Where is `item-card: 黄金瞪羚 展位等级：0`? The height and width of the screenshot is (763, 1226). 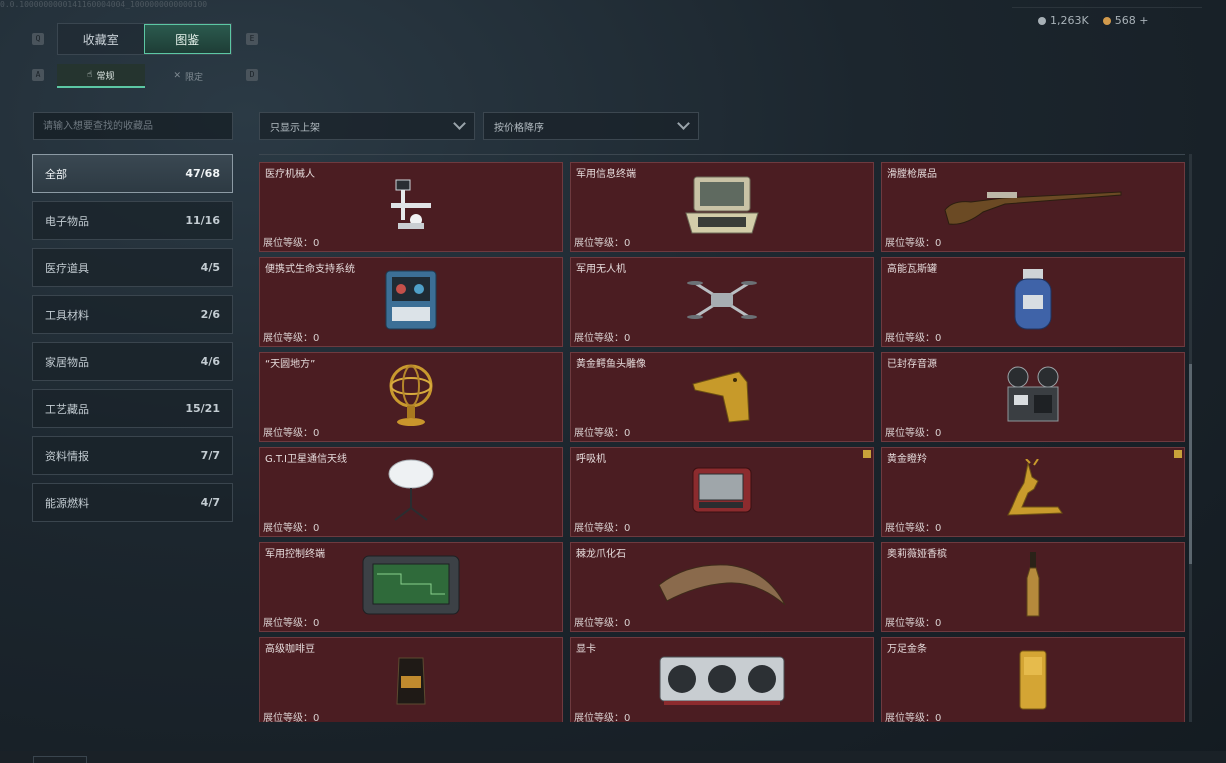 item-card: 黄金瞪羚 展位等级：0 is located at coordinates (1033, 492).